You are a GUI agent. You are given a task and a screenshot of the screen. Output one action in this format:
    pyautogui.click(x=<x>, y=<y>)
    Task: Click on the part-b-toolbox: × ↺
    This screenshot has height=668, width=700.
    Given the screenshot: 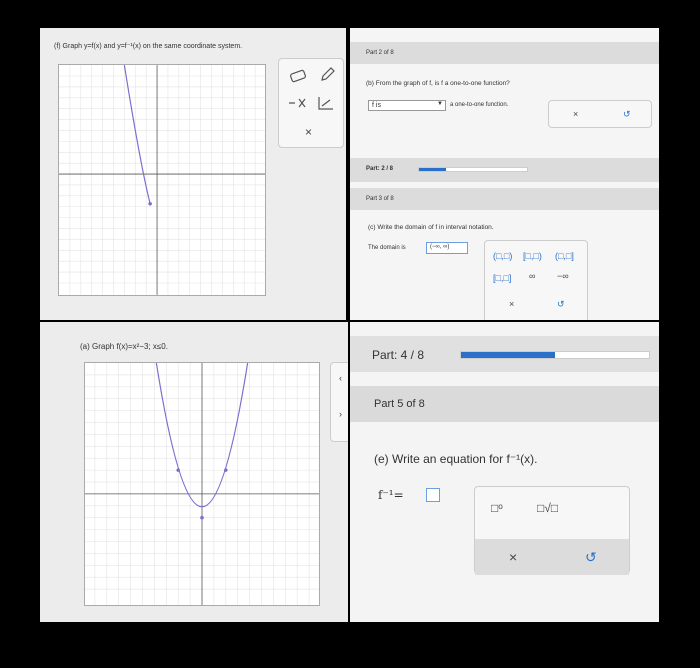 What is the action you would take?
    pyautogui.click(x=600, y=114)
    